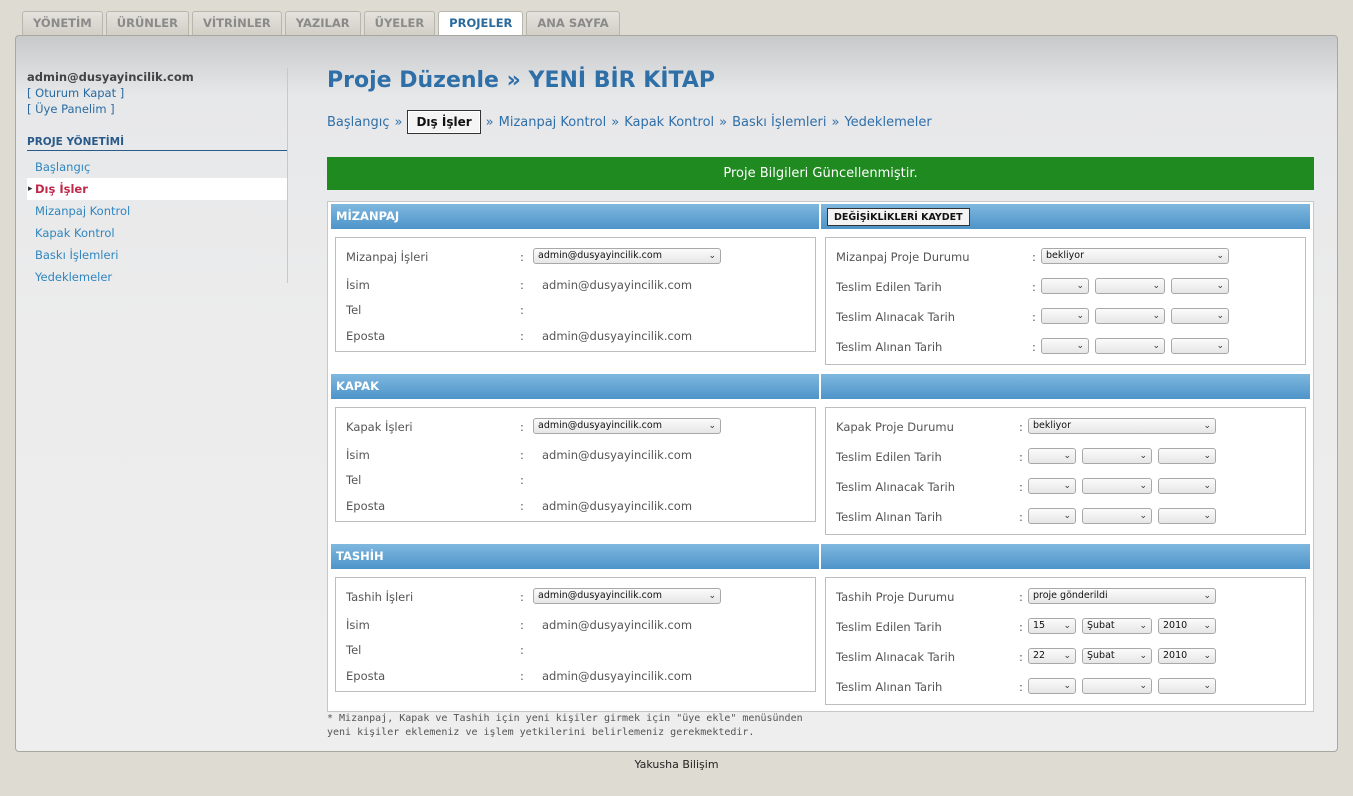 The width and height of the screenshot is (1353, 796). What do you see at coordinates (236, 23) in the screenshot?
I see `tab-vitrinler: VİTRİNLER` at bounding box center [236, 23].